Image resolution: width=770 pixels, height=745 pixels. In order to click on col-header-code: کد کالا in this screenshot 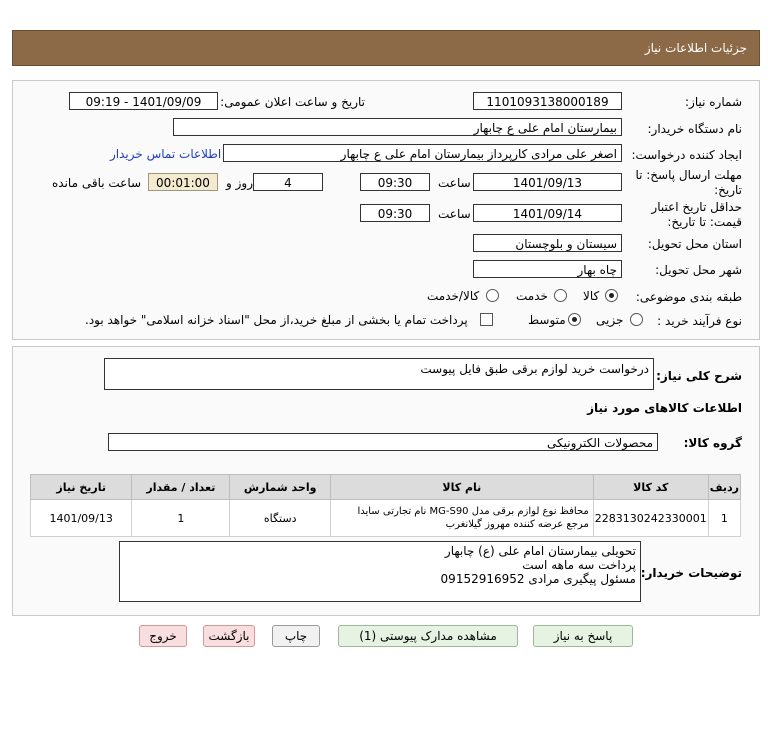, I will do `click(650, 487)`.